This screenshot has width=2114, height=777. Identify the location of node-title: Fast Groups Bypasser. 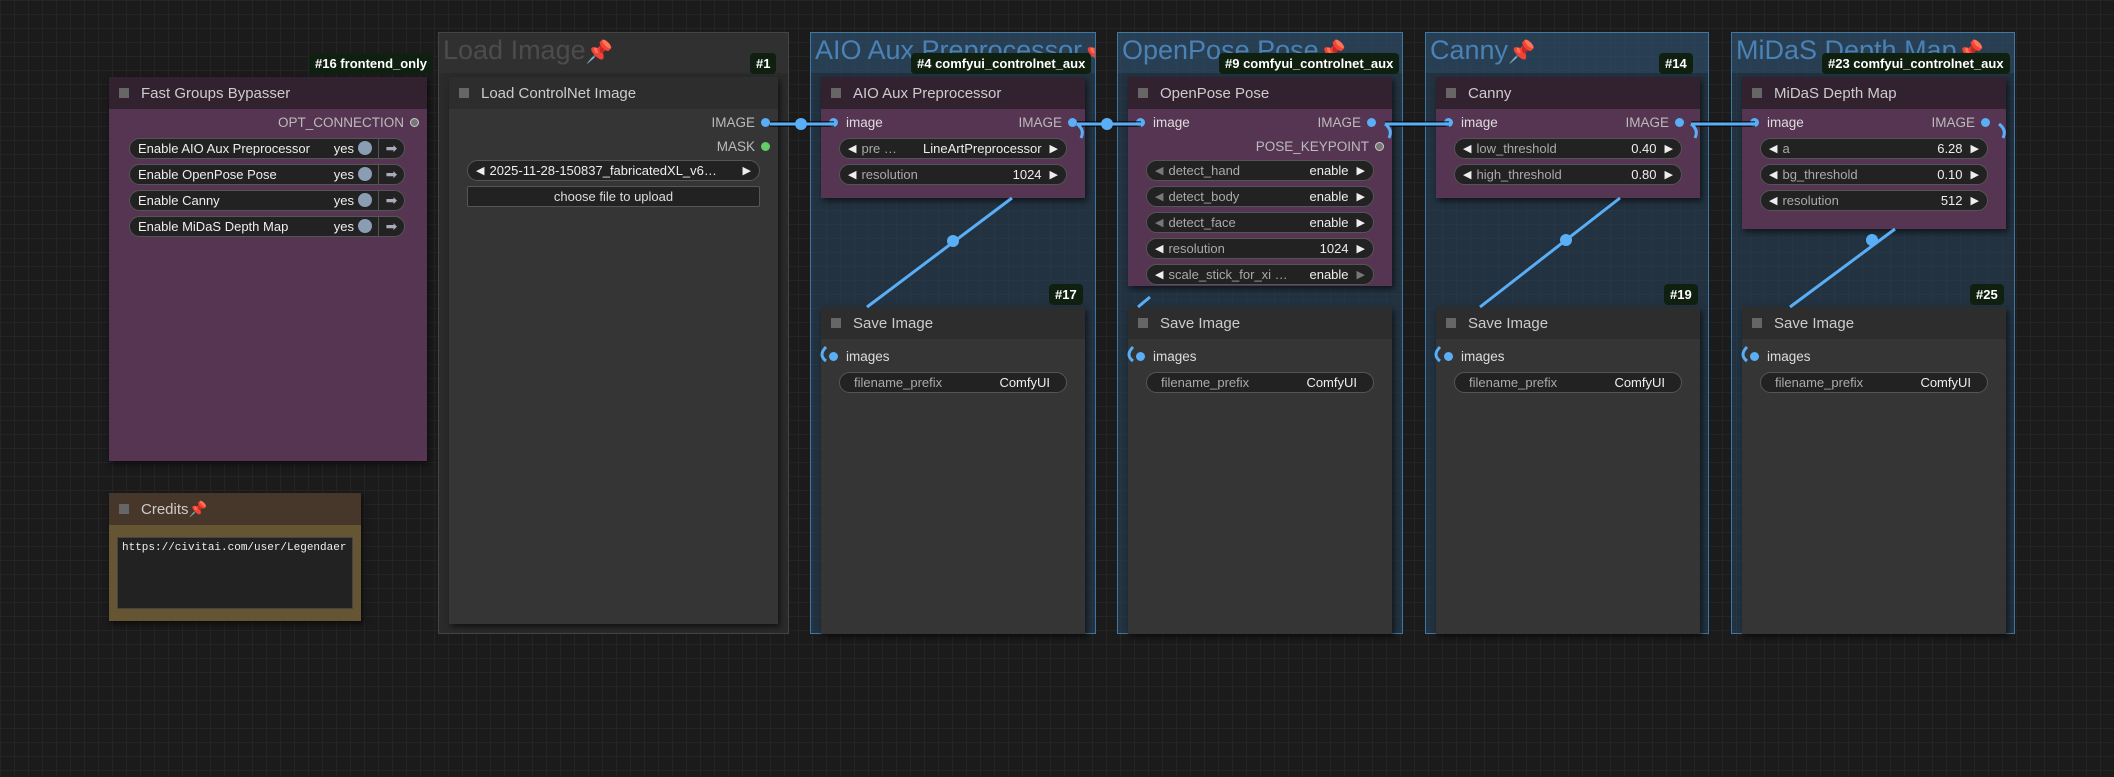
(268, 93).